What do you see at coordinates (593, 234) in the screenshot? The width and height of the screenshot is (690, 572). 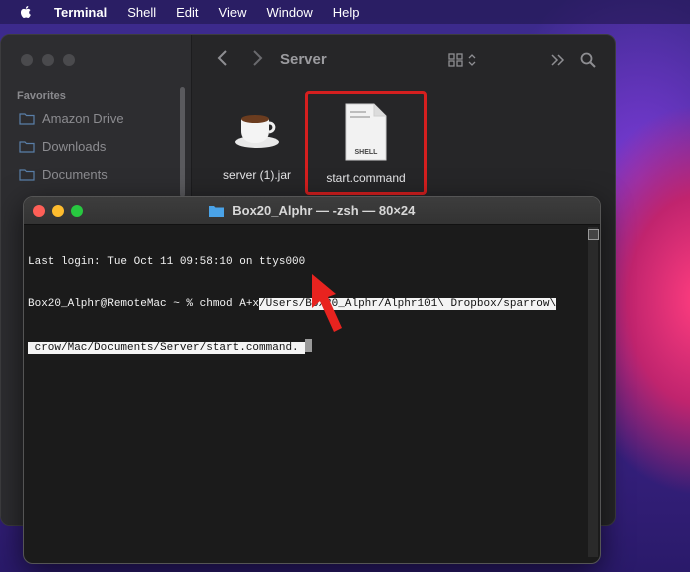 I see `scroll-cap` at bounding box center [593, 234].